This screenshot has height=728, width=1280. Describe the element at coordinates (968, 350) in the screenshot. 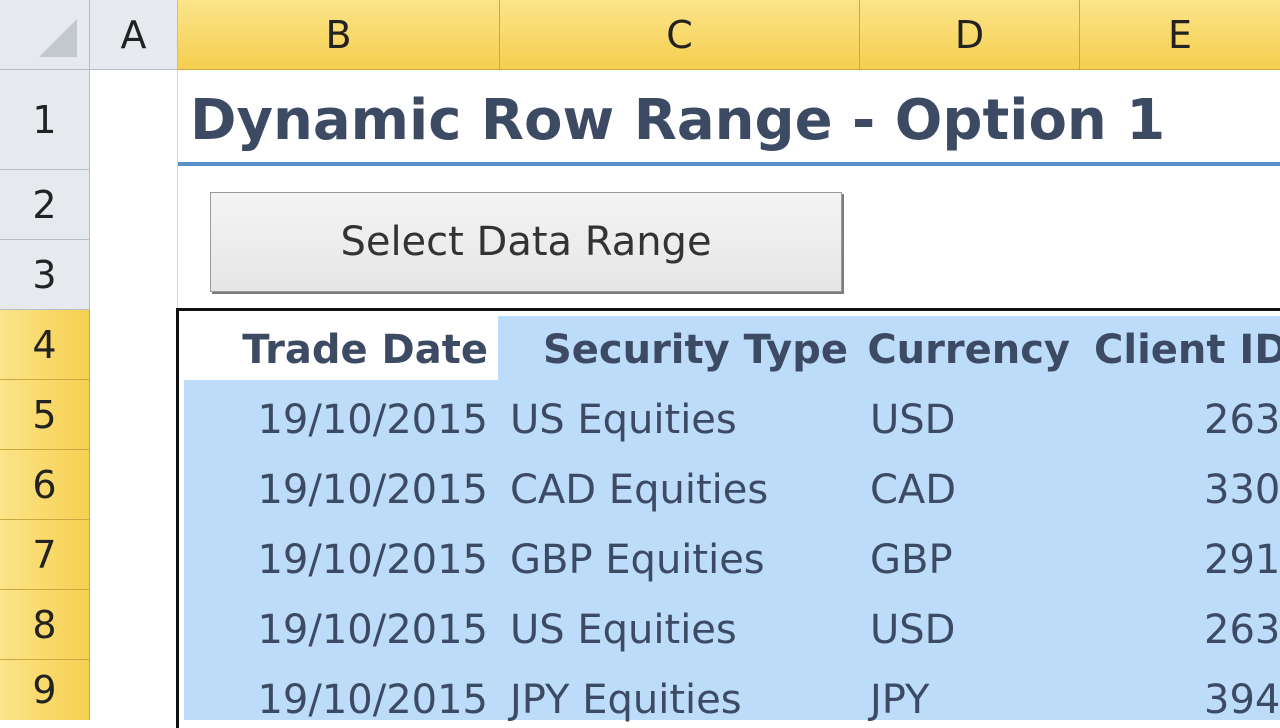

I see `header-currency: Currency` at that location.